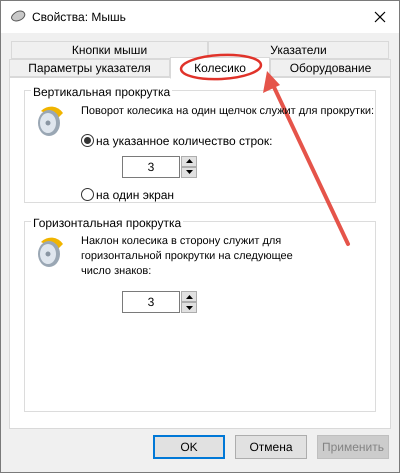 The width and height of the screenshot is (400, 473). What do you see at coordinates (109, 50) in the screenshot?
I see `tab: Кнопки мыши` at bounding box center [109, 50].